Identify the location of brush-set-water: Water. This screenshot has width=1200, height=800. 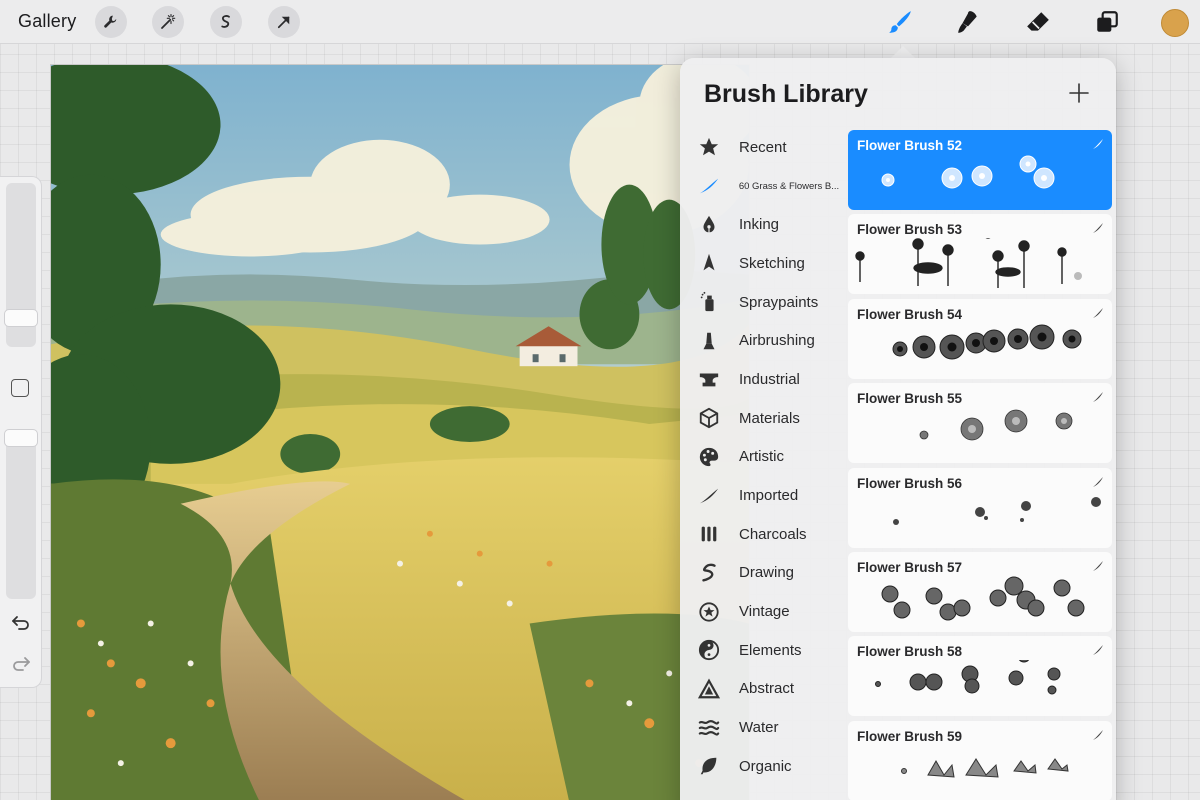
(772, 727).